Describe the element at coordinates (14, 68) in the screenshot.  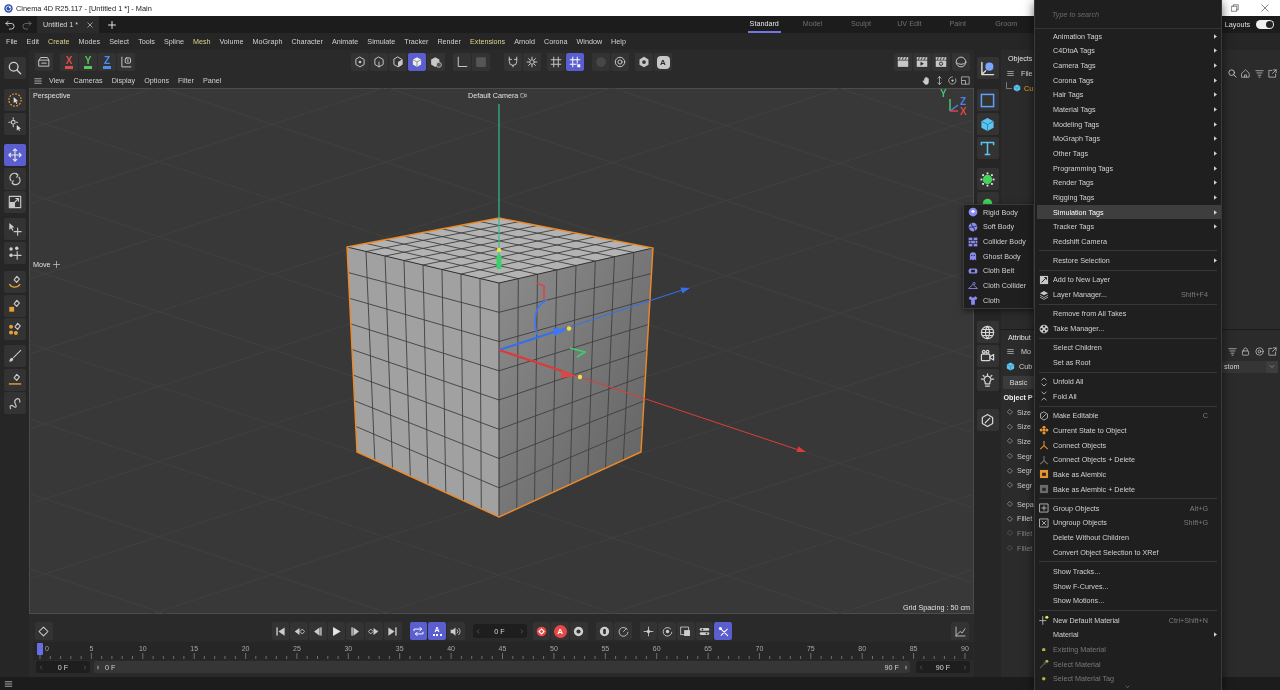
I see `search-button` at that location.